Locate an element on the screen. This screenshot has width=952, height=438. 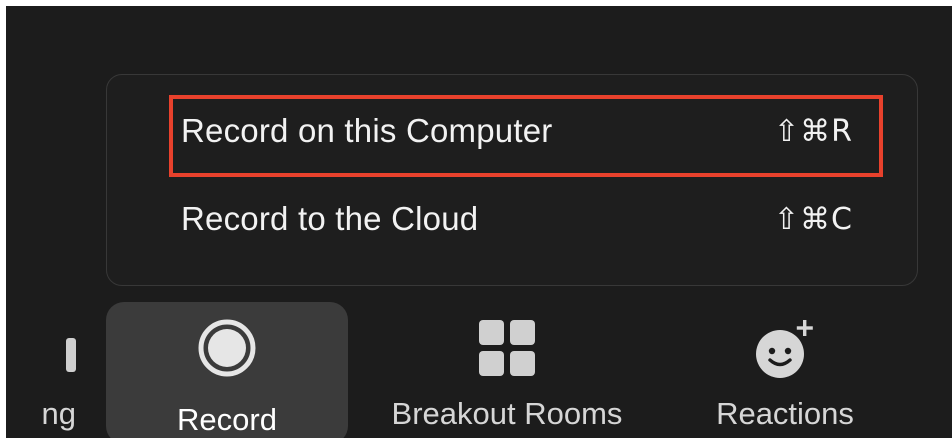
breakout-rooms-button: Breakout Rooms is located at coordinates (507, 370).